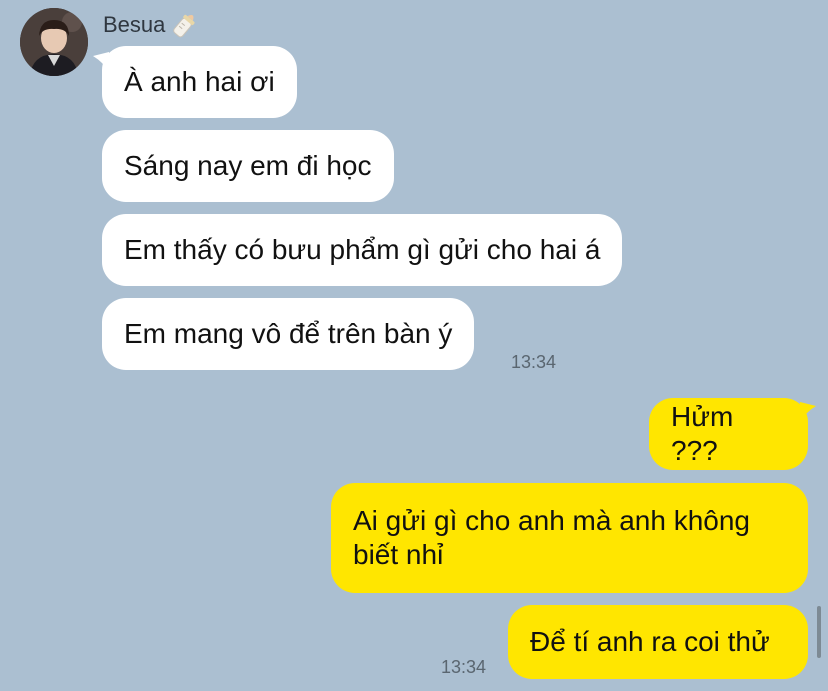 The width and height of the screenshot is (828, 691). I want to click on incoming-message: Sáng nay em đi học, so click(248, 166).